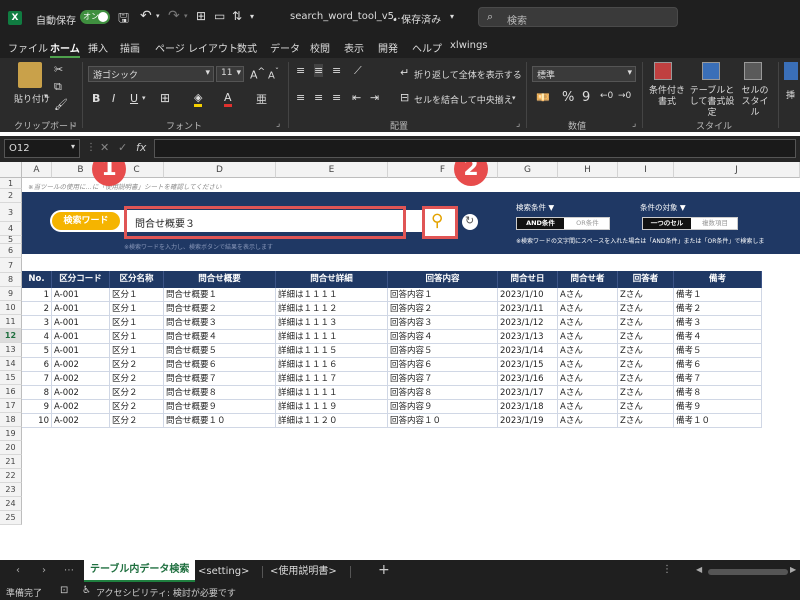 This screenshot has width=800, height=600. What do you see at coordinates (61, 104) in the screenshot?
I see `format-painter-icon: 🖌` at bounding box center [61, 104].